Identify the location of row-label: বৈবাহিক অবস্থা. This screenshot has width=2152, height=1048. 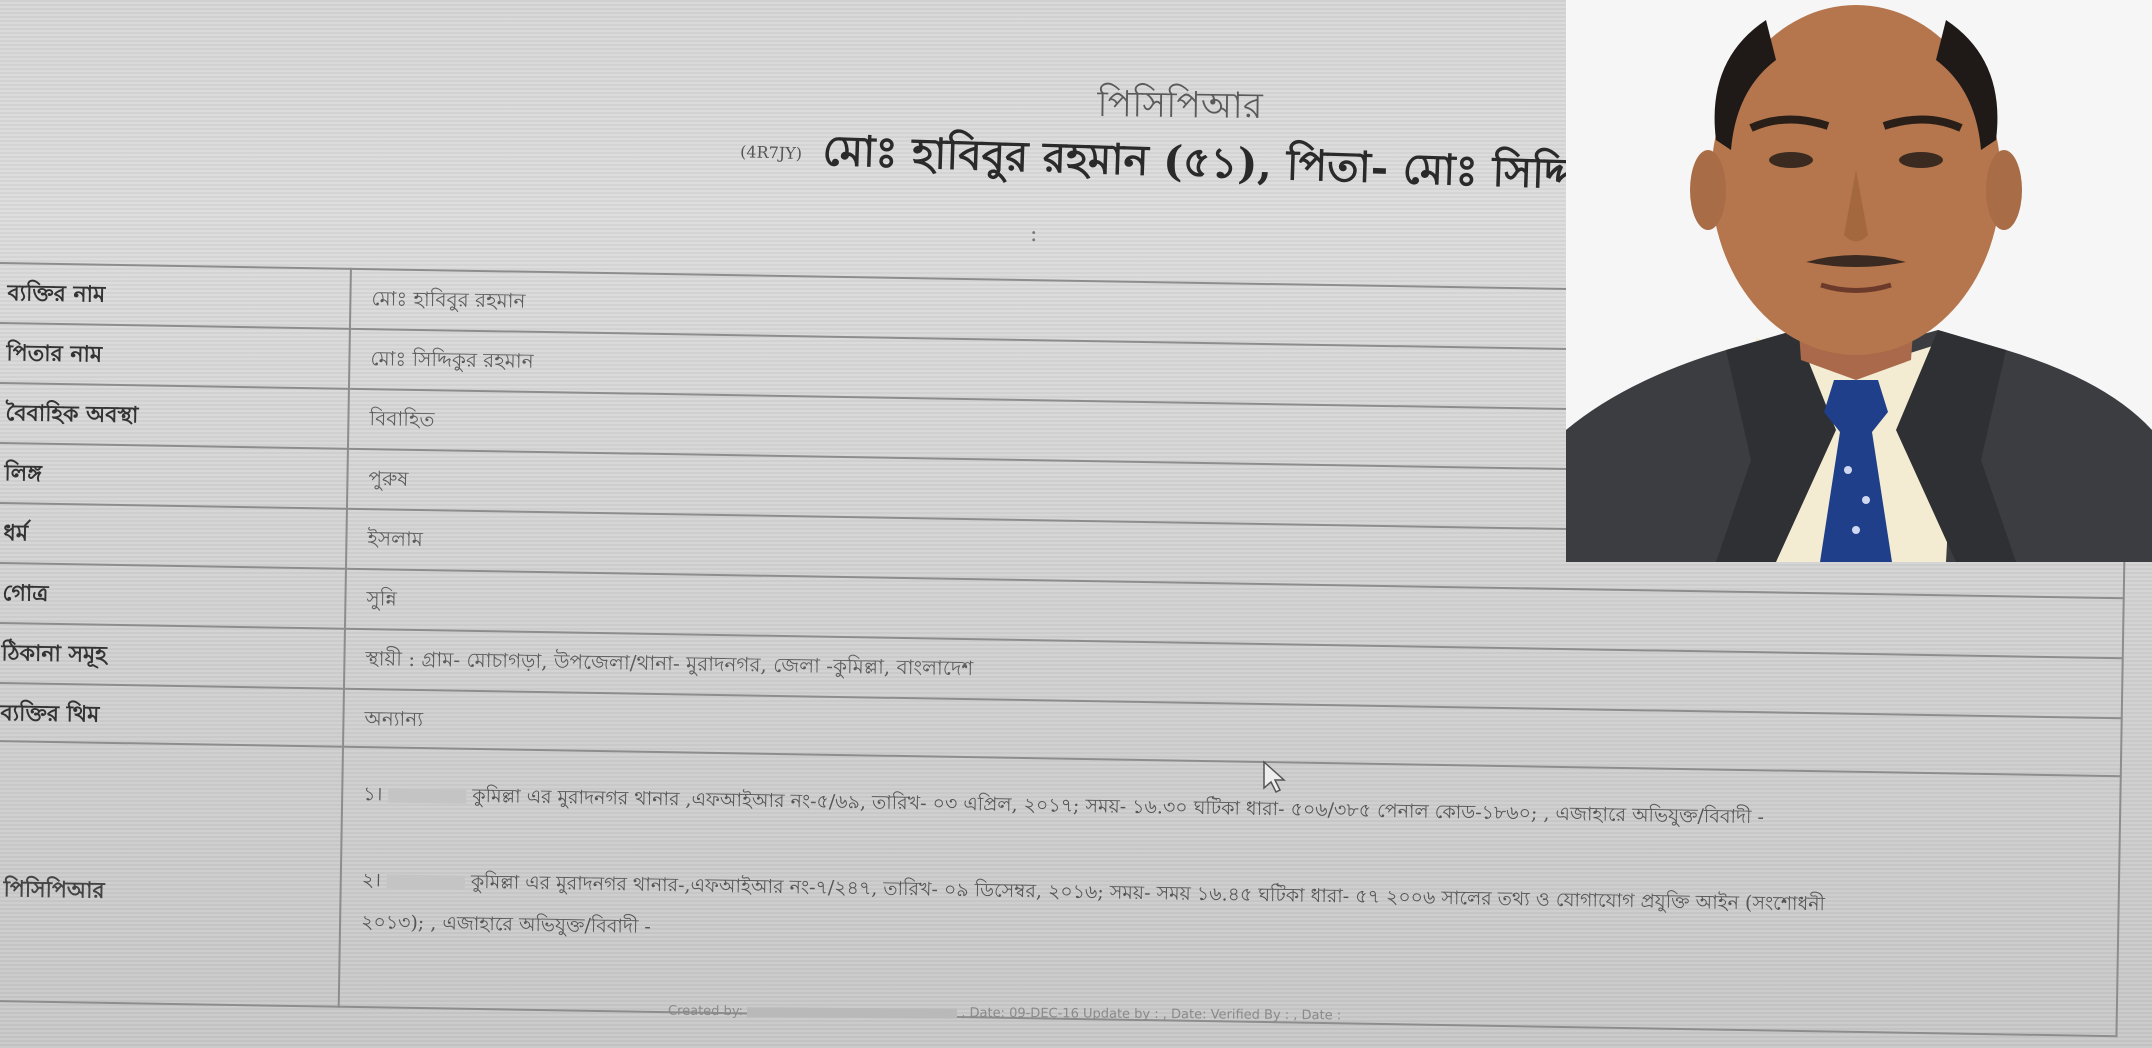
(72, 414).